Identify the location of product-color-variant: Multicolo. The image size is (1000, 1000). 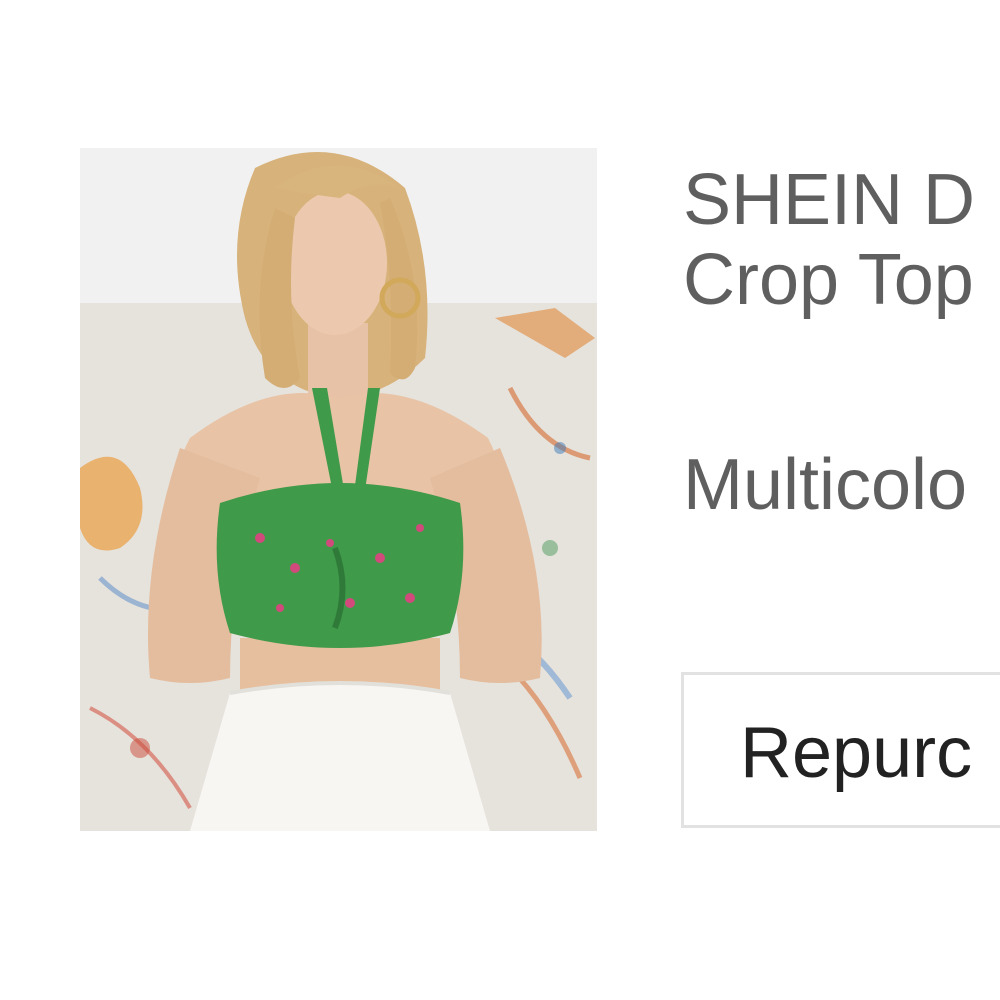
(825, 485).